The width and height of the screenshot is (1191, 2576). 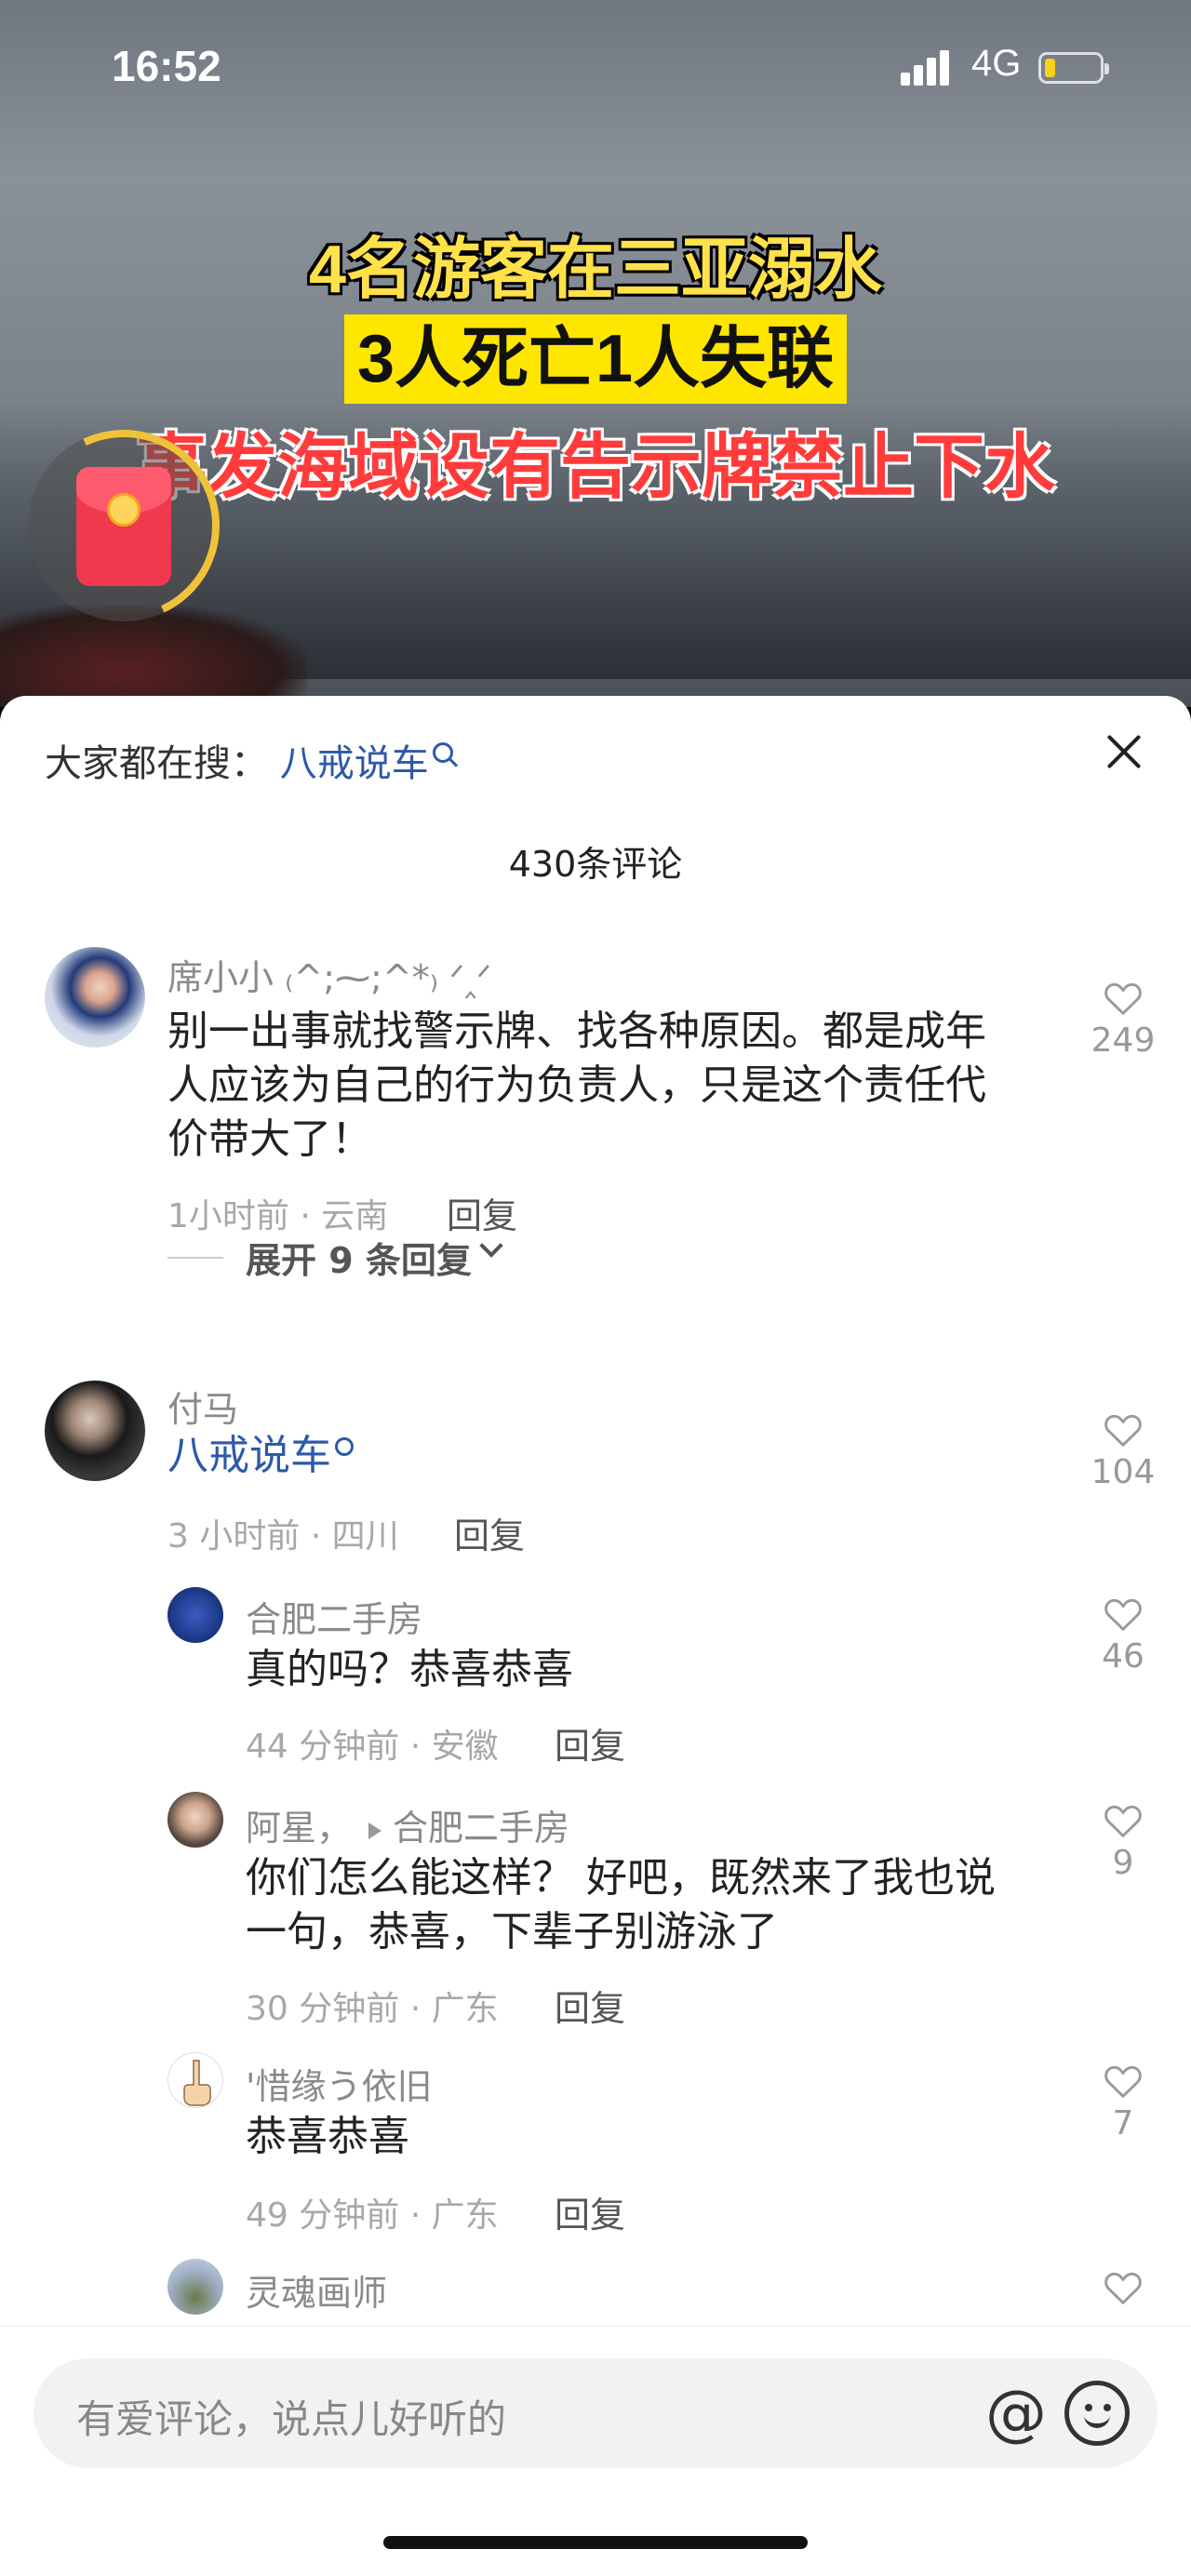 I want to click on red-packet-button, so click(x=124, y=525).